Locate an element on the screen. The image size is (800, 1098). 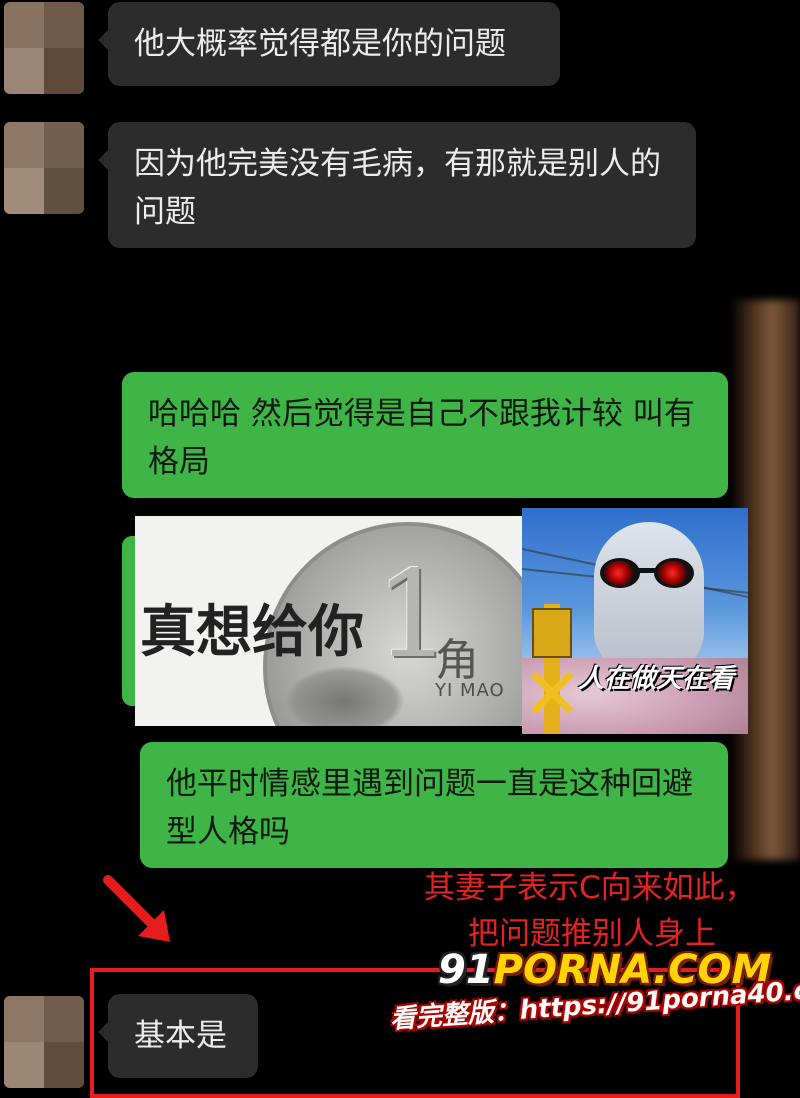
crossing-x-sign-icon: ✕ is located at coordinates (552, 693).